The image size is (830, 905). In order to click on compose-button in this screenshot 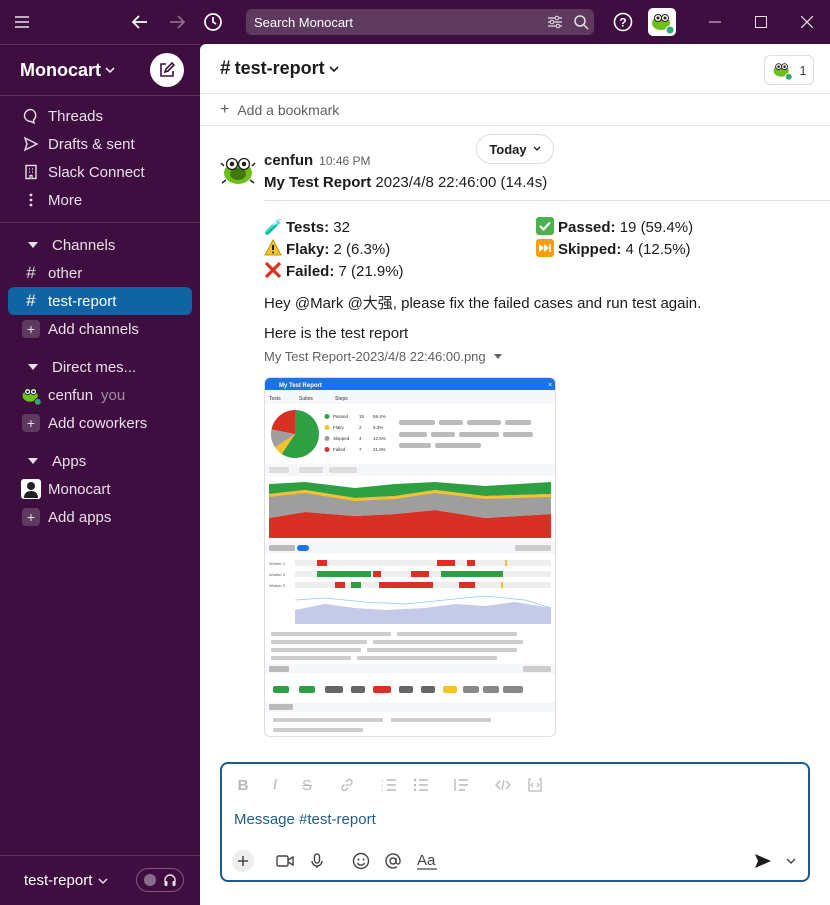, I will do `click(167, 70)`.